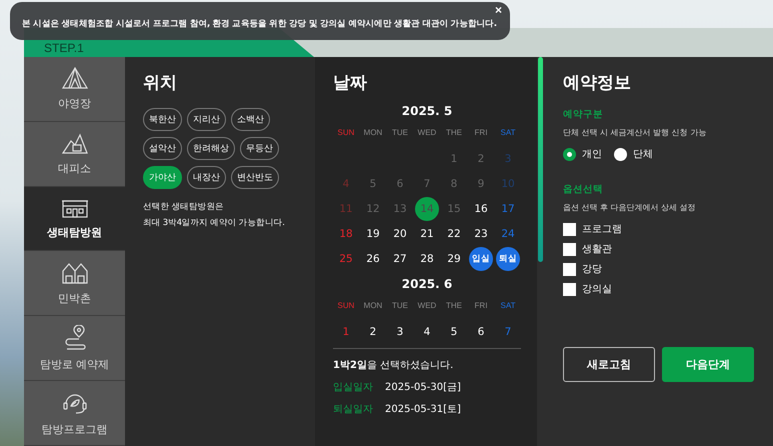  Describe the element at coordinates (508, 184) in the screenshot. I see `calendar-day: 10` at that location.